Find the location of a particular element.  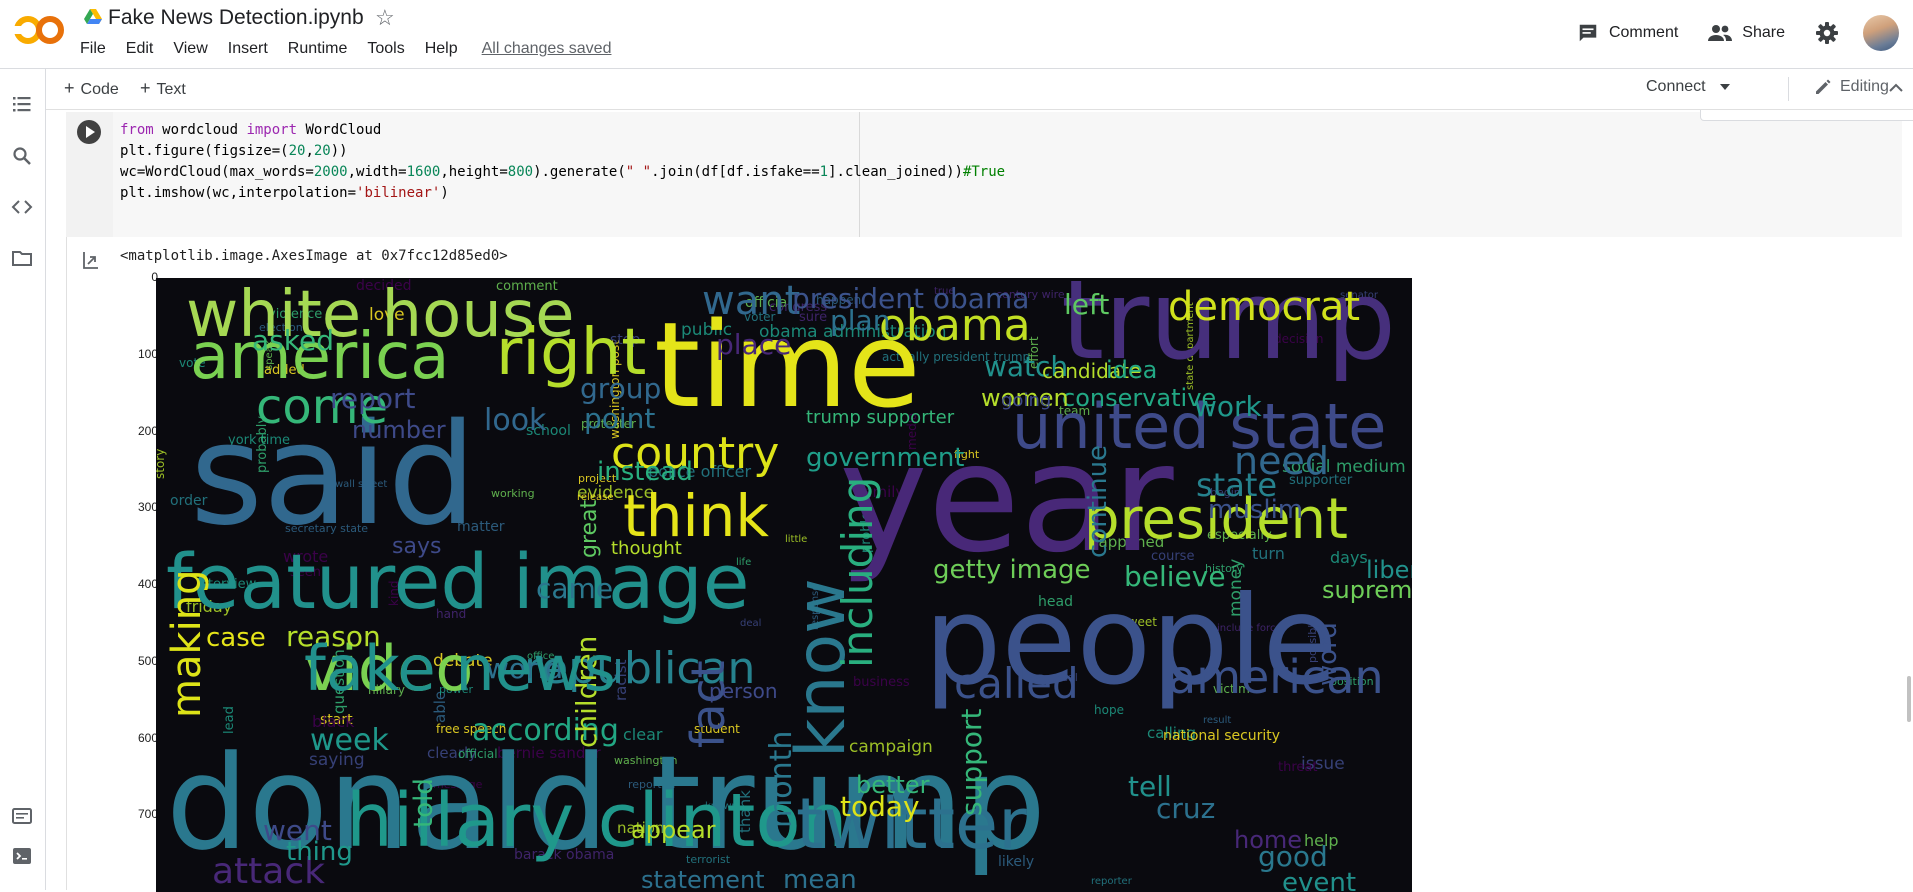

add-code-label: Code is located at coordinates (99, 89).